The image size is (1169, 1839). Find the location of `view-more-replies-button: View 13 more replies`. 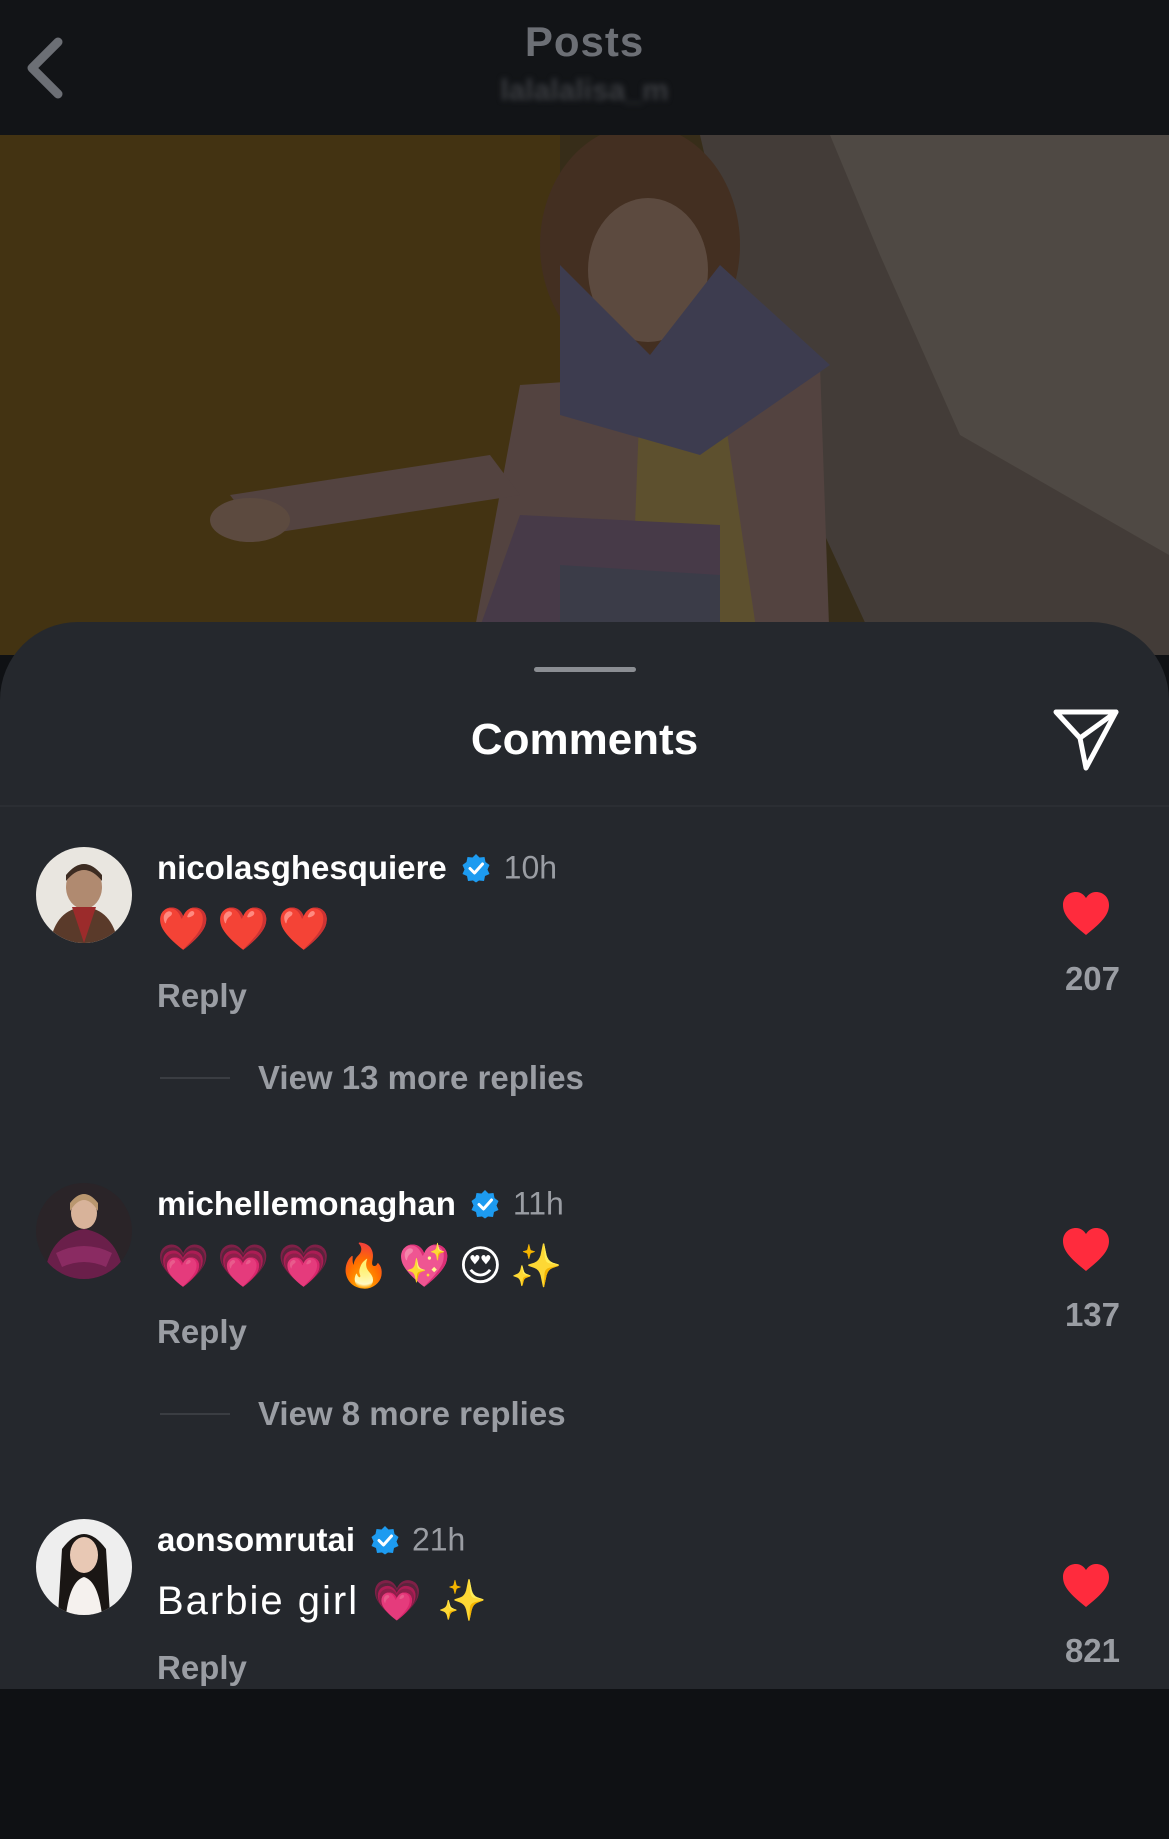

view-more-replies-button: View 13 more replies is located at coordinates (372, 1084).